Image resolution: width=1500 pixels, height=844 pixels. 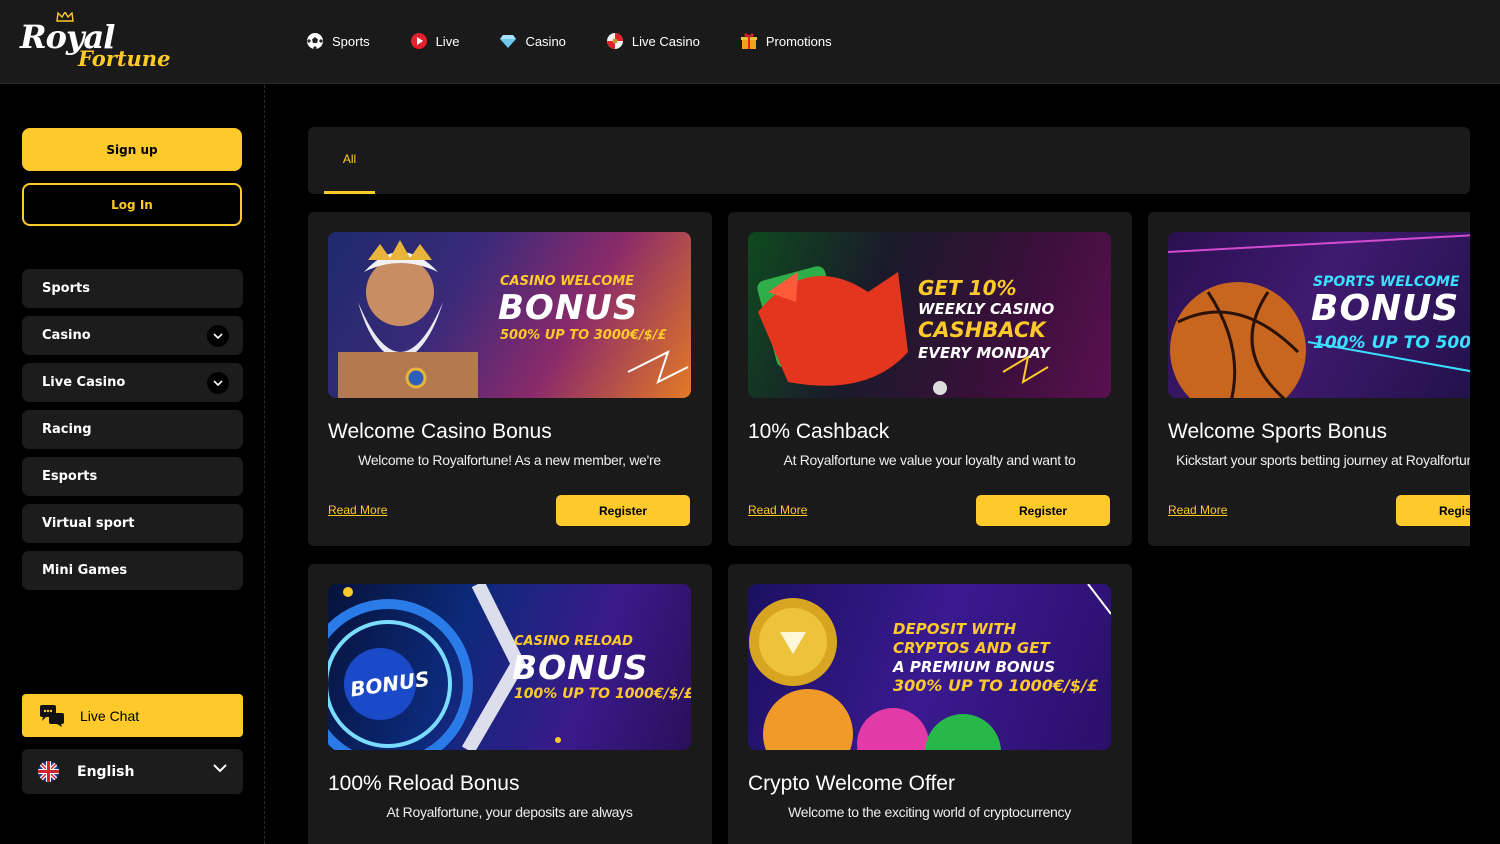 I want to click on sidebar-item-label: Sports, so click(x=66, y=288).